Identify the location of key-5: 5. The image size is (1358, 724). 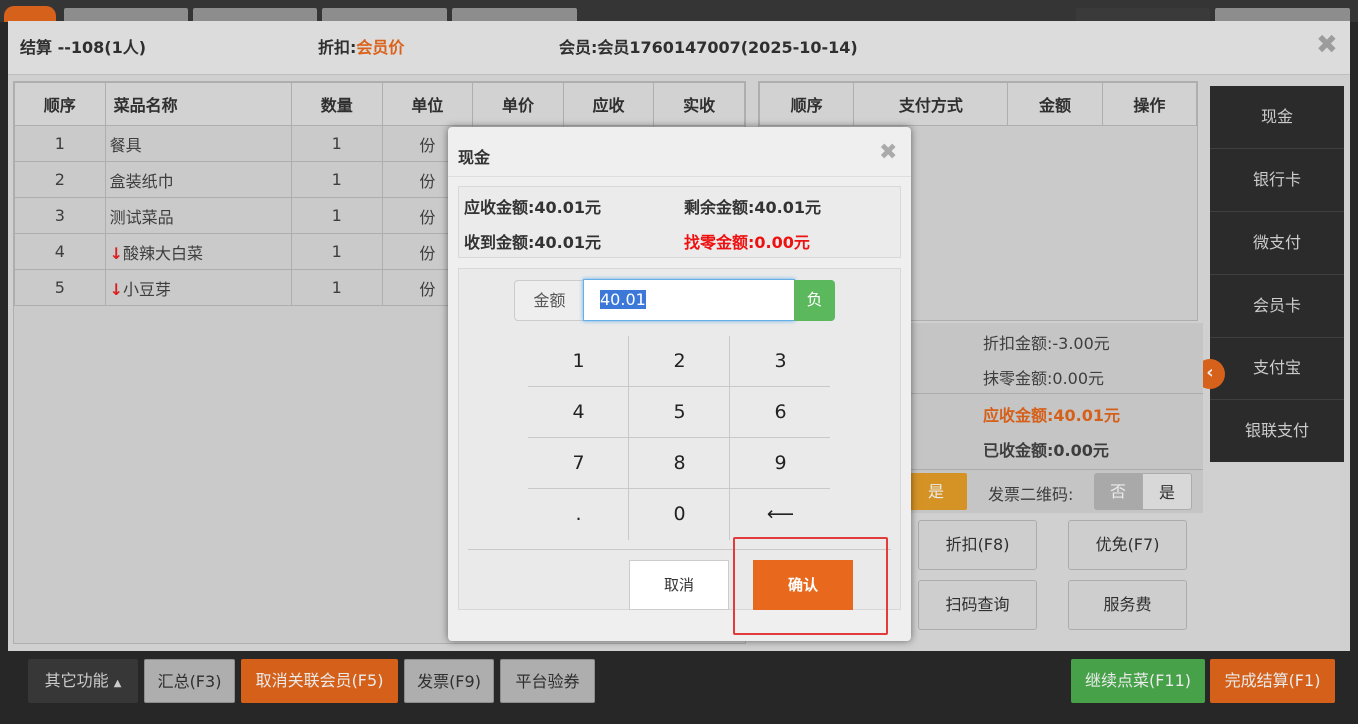
(679, 412).